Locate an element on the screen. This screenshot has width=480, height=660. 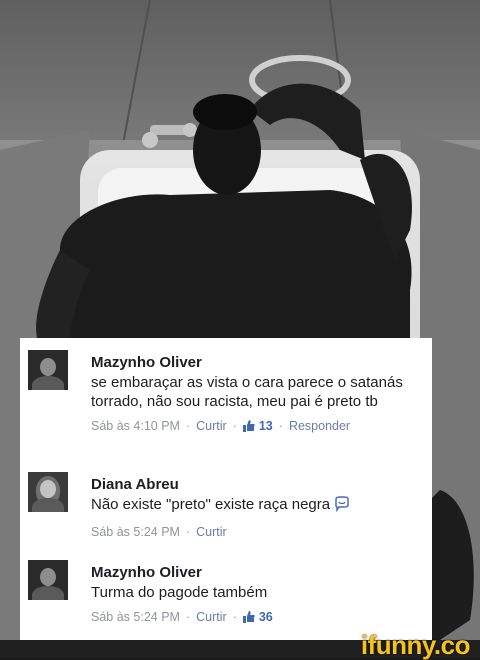
comment-meta: Sáb às 5:24 PM · Curtir · 36 is located at coordinates (256, 618).